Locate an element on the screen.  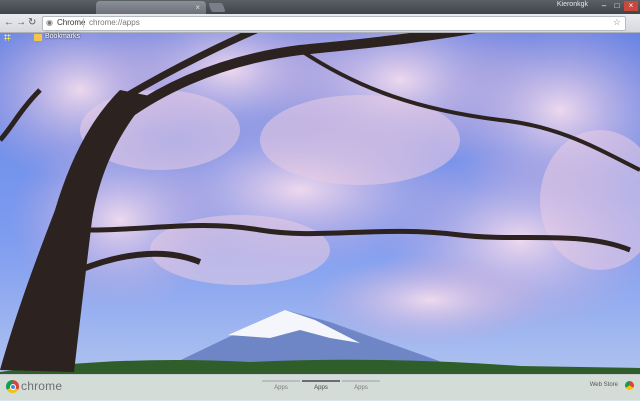
page-switcher: Apps Apps Apps is located at coordinates (320, 388).